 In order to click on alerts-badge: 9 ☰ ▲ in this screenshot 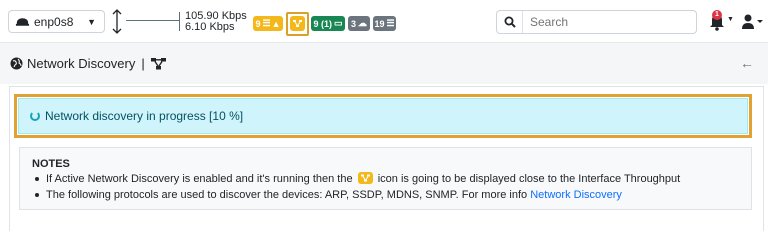, I will do `click(268, 23)`.